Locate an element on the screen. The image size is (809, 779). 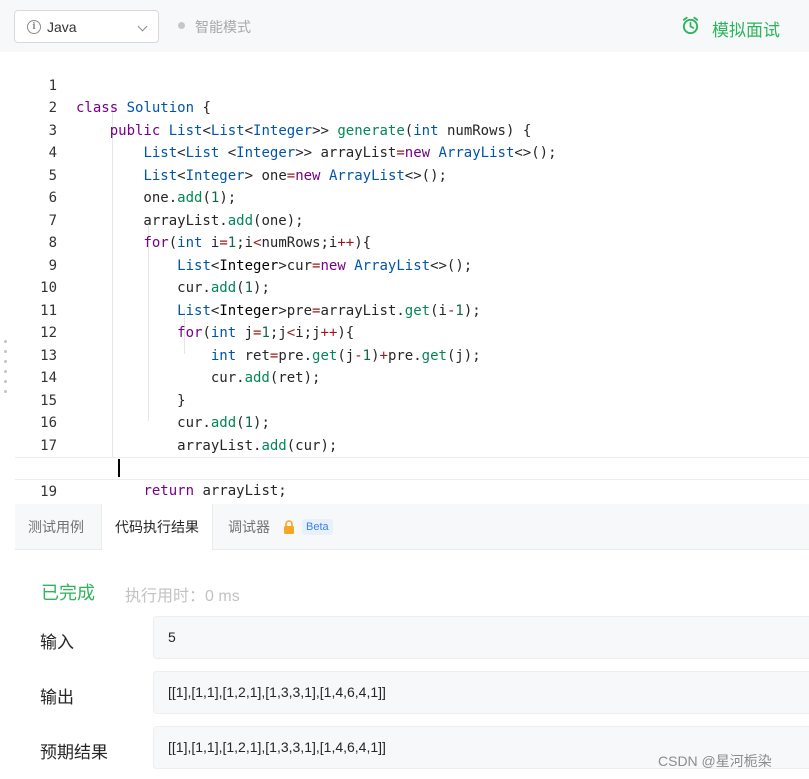
code-line: 12 int ret=pre.get(j-1)+pre.get(j); is located at coordinates (412, 332).